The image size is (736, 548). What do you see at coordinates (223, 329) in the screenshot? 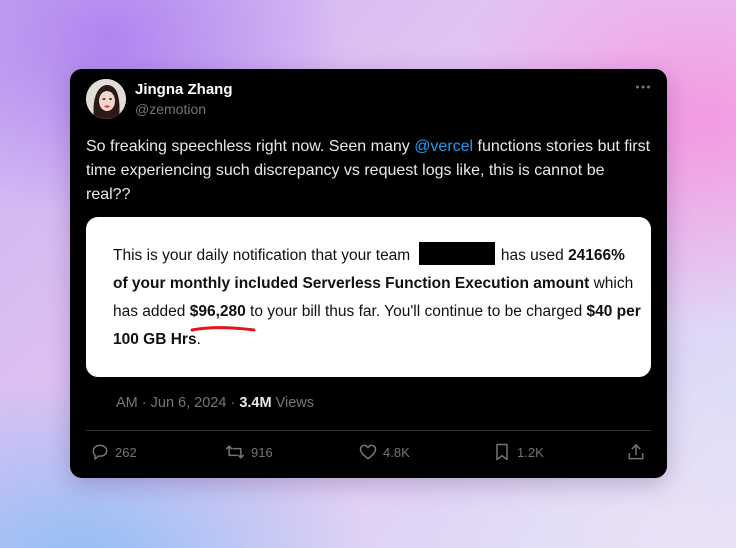
I see `red-underline` at bounding box center [223, 329].